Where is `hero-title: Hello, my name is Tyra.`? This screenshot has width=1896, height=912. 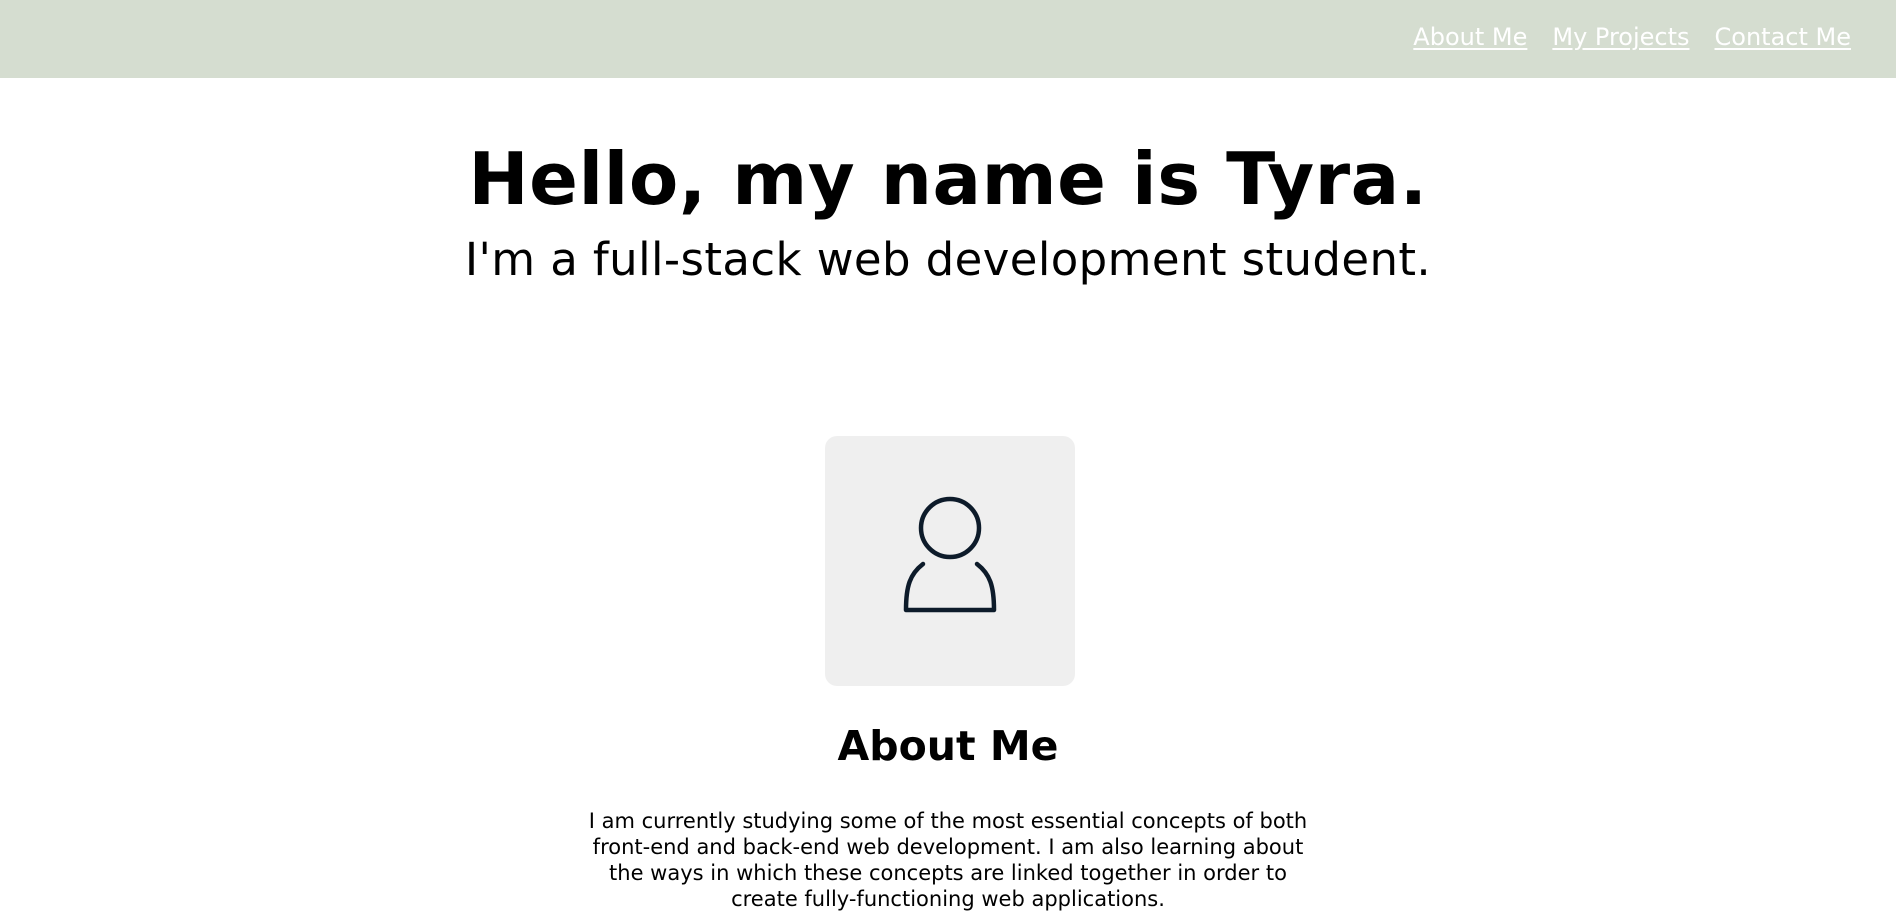
hero-title: Hello, my name is Tyra. is located at coordinates (948, 179).